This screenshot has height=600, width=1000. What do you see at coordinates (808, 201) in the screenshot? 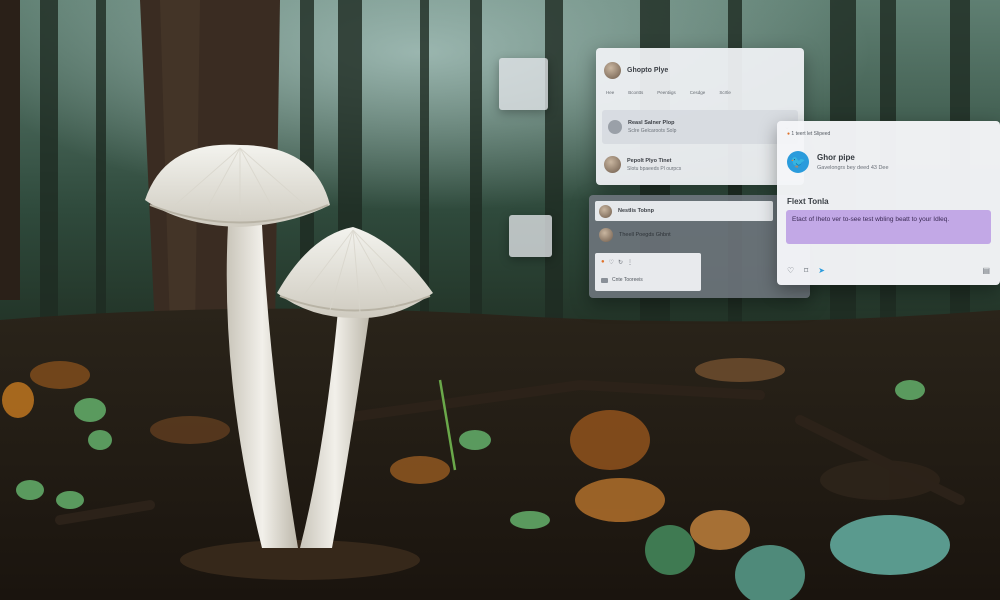
I see `section-title: Flext Tonla` at bounding box center [808, 201].